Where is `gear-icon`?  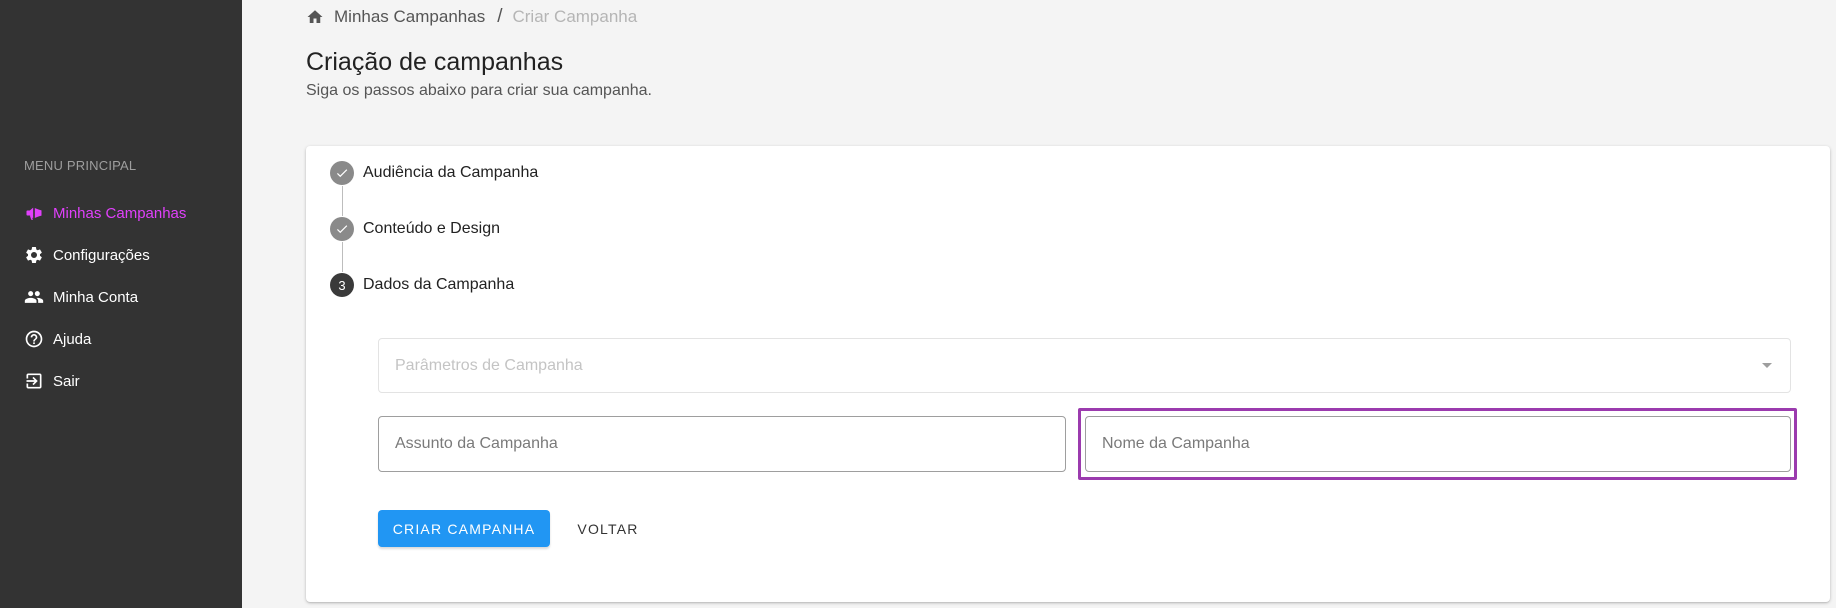 gear-icon is located at coordinates (34, 255).